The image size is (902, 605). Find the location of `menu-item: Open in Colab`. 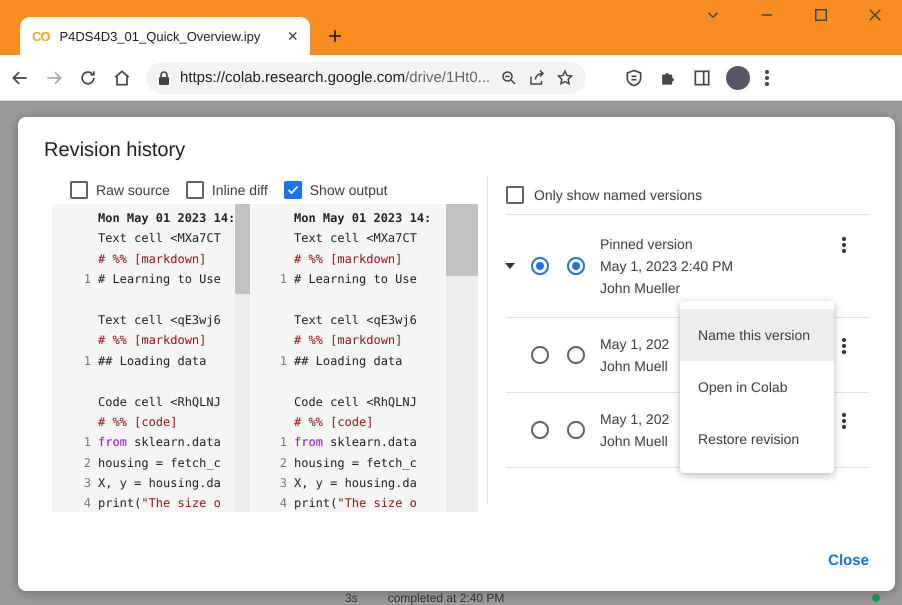

menu-item: Open in Colab is located at coordinates (757, 387).